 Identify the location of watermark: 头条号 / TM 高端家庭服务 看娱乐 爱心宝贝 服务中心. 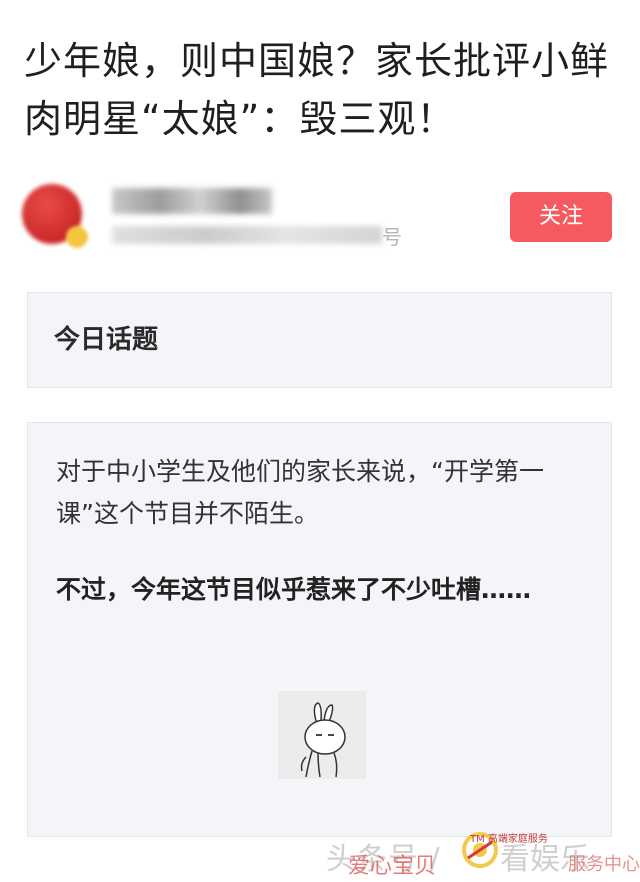
(479, 856).